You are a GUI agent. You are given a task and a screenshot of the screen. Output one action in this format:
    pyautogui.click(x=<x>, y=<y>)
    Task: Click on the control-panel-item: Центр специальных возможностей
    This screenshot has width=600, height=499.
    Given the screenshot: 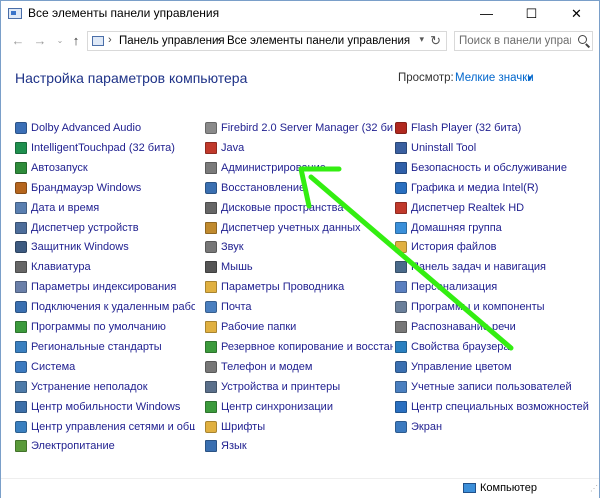 What is the action you would take?
    pyautogui.click(x=495, y=409)
    